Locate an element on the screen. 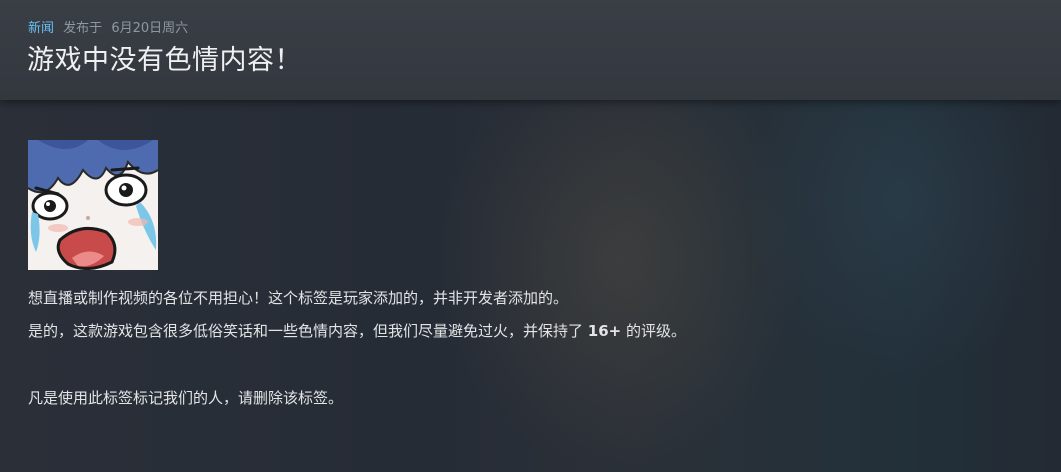 This screenshot has height=472, width=1061. shocked-crying-face-icon is located at coordinates (93, 205).